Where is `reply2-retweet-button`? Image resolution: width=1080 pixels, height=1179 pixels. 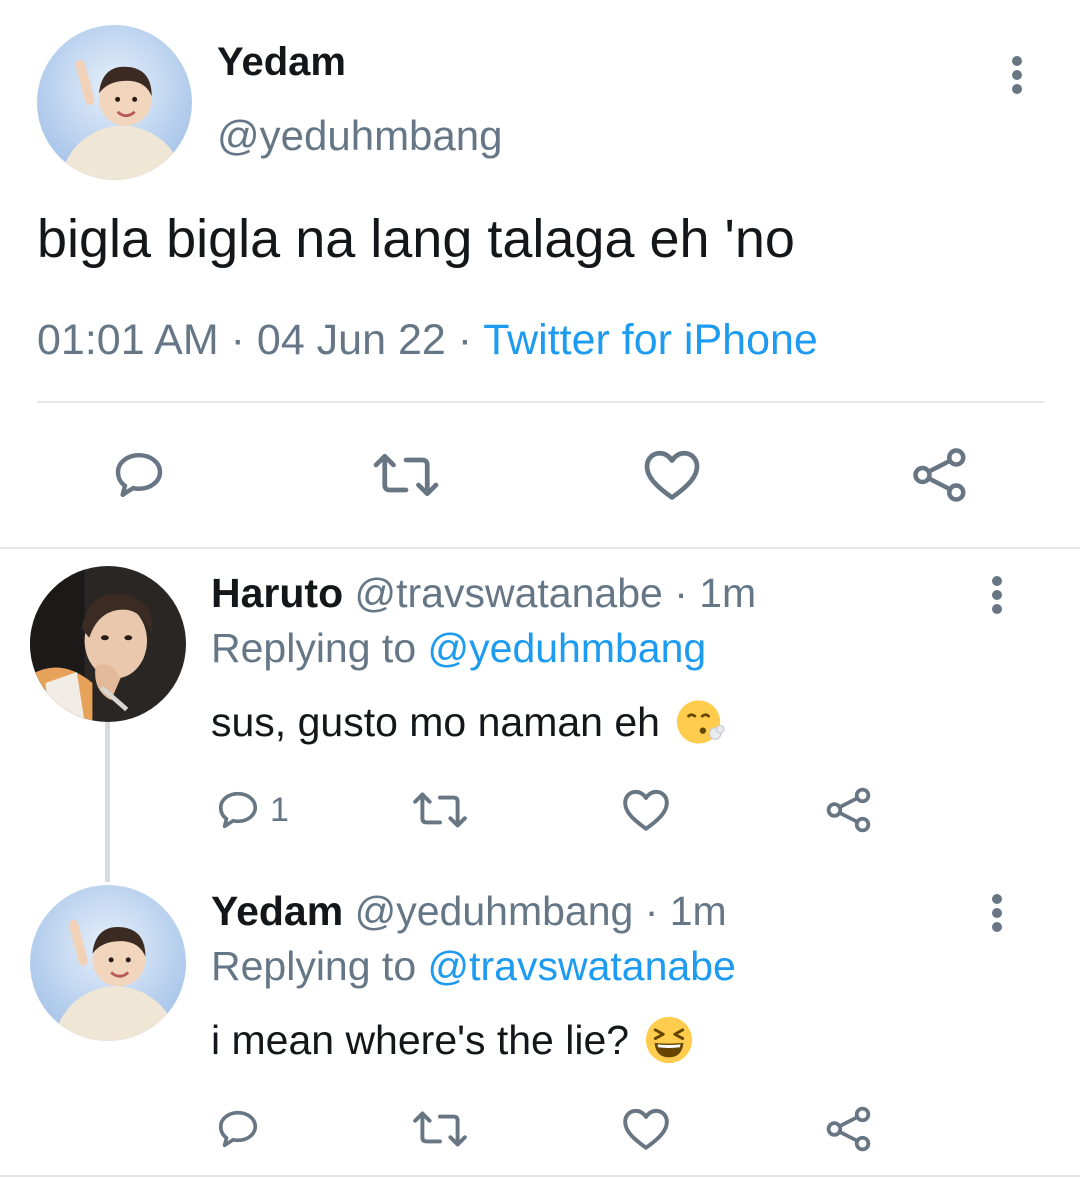 reply2-retweet-button is located at coordinates (440, 1129).